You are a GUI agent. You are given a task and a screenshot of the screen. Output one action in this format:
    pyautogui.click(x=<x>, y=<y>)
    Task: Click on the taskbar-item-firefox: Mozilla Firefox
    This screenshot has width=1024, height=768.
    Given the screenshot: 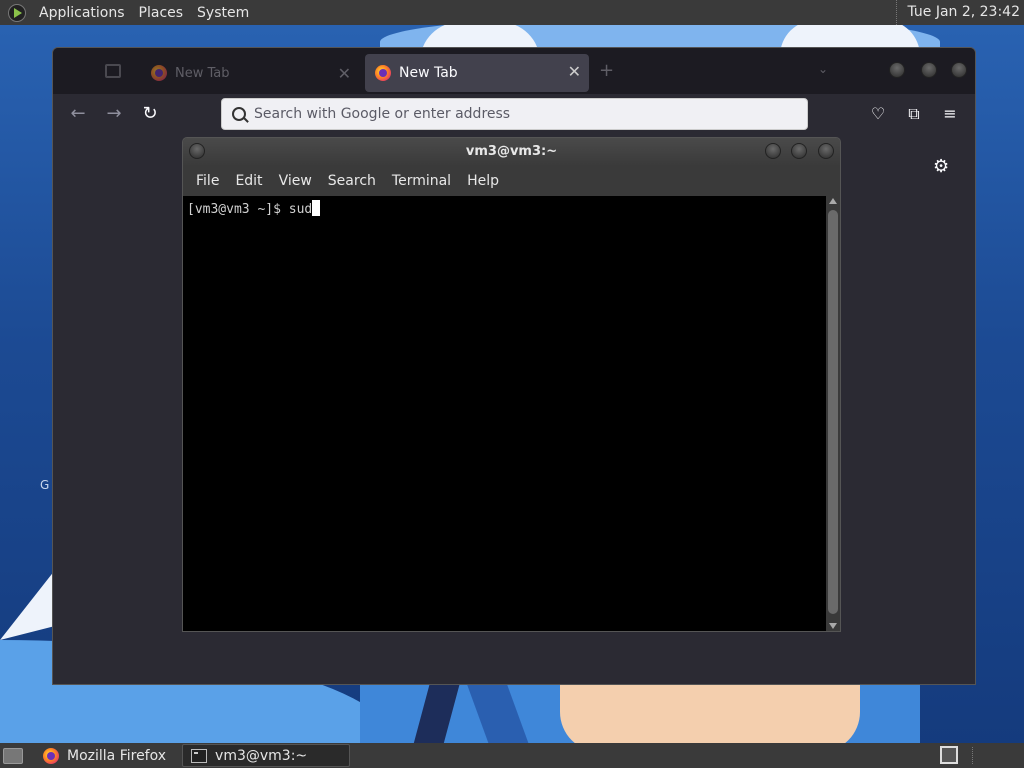 What is the action you would take?
    pyautogui.click(x=102, y=755)
    